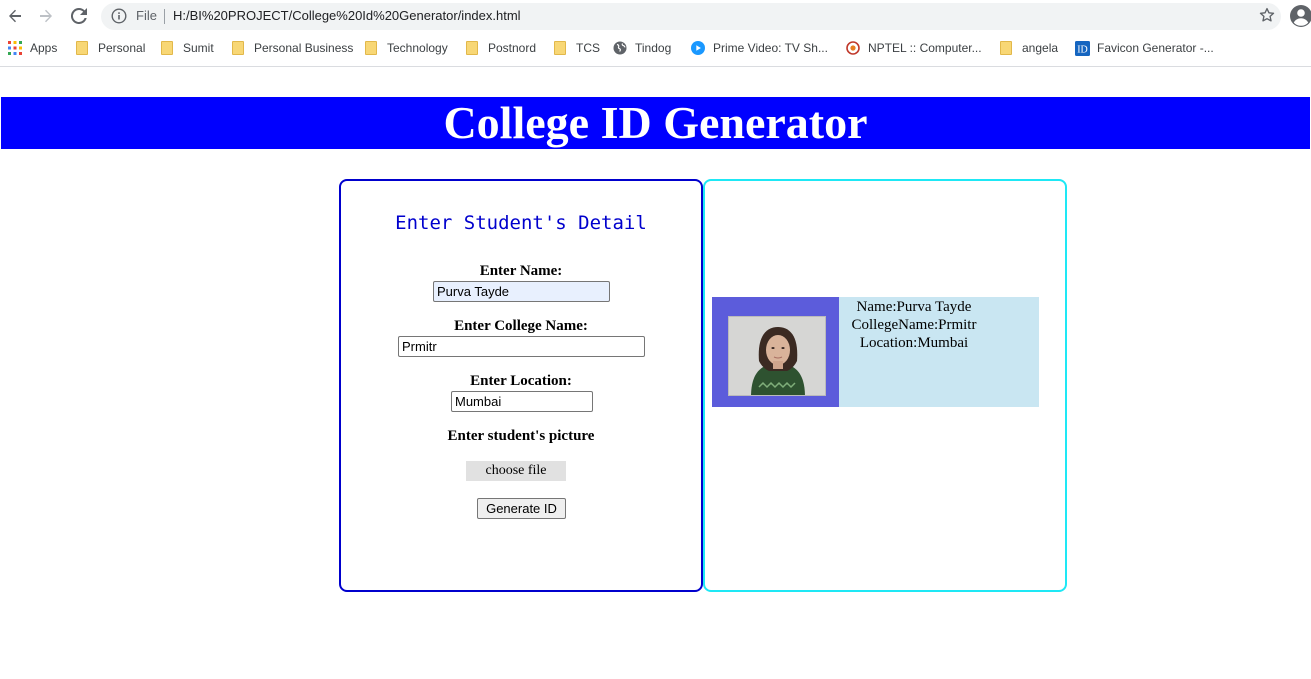 Image resolution: width=1311 pixels, height=679 pixels. I want to click on bookmark-label: TCS, so click(588, 48).